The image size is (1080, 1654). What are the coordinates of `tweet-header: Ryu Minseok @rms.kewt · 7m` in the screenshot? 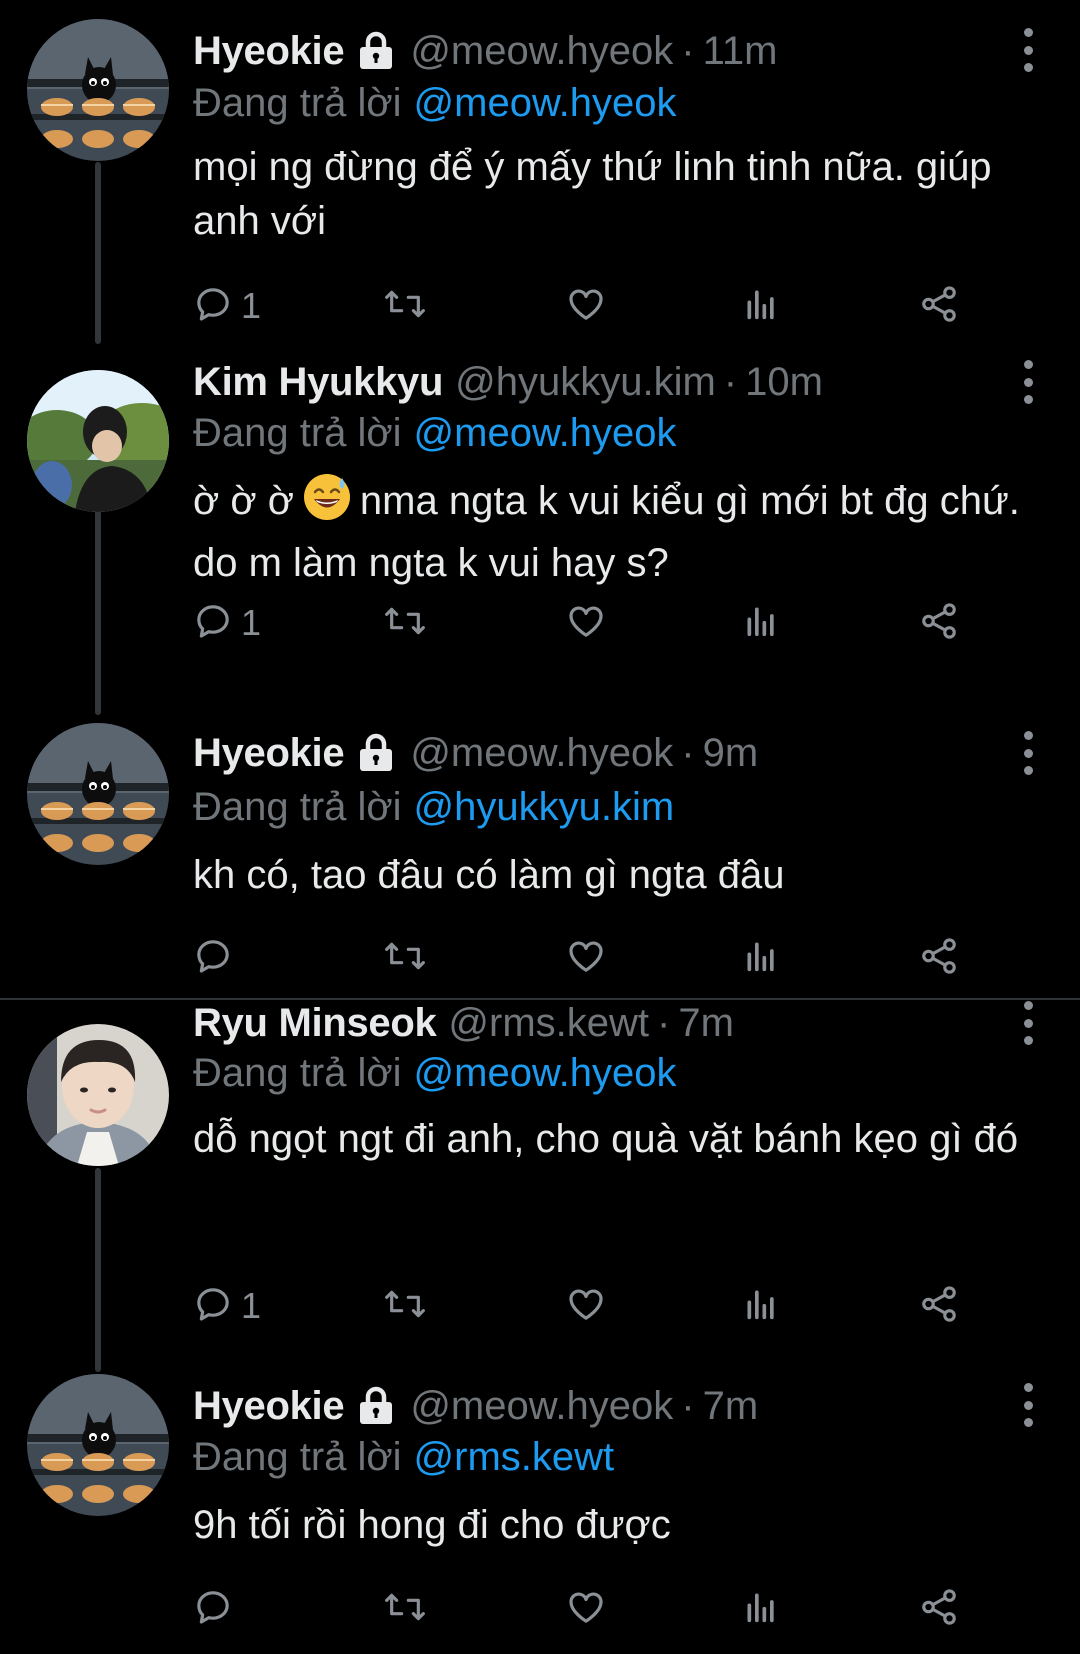 It's located at (601, 1023).